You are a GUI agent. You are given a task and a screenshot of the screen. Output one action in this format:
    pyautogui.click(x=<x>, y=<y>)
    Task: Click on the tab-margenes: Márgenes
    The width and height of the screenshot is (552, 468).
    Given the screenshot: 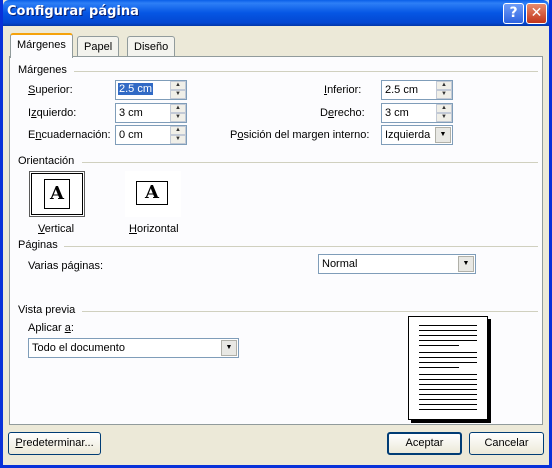 What is the action you would take?
    pyautogui.click(x=41, y=45)
    